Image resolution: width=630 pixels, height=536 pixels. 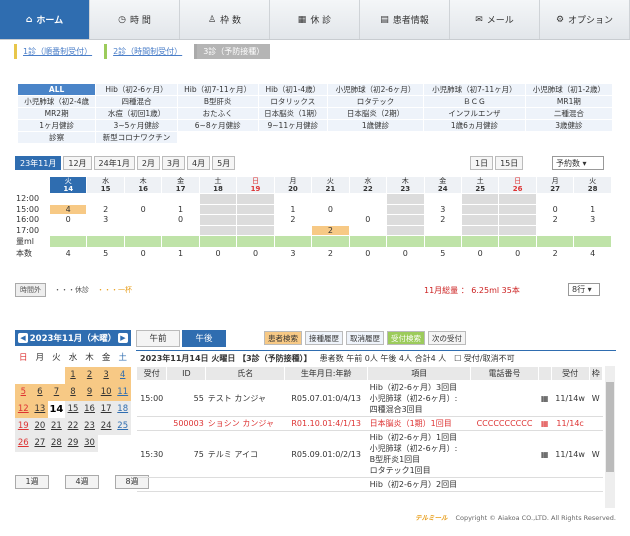 What do you see at coordinates (45, 19) in the screenshot?
I see `nav-tab-0: ⌂ ホーム` at bounding box center [45, 19].